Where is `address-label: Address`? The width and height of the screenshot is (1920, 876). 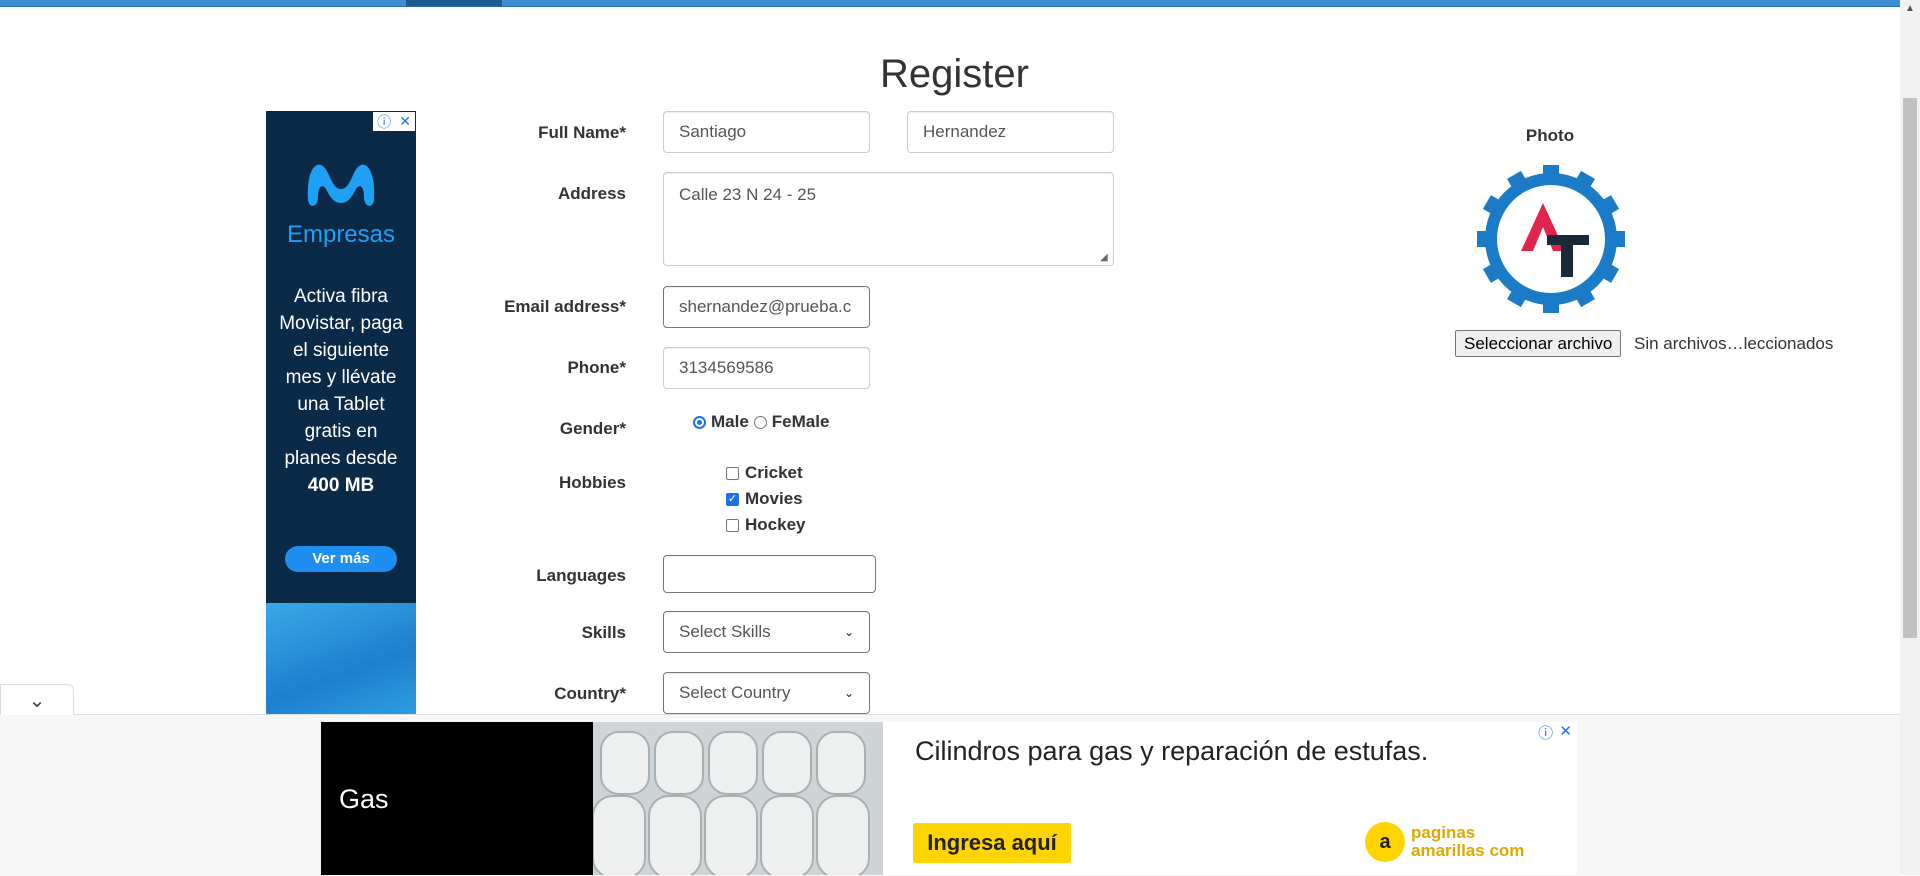
address-label: Address is located at coordinates (591, 193).